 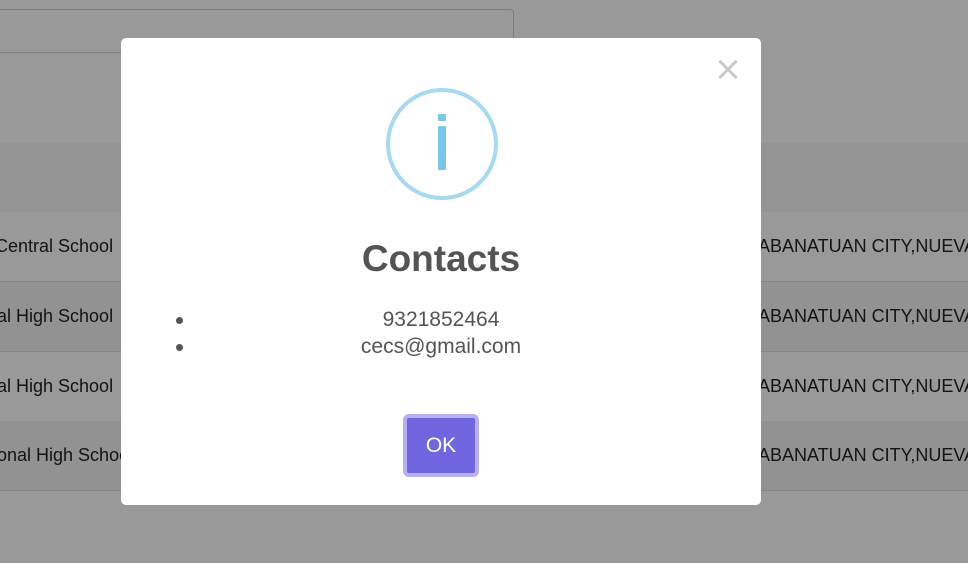 I want to click on contact-email: cecs@gmail.com, so click(x=441, y=346).